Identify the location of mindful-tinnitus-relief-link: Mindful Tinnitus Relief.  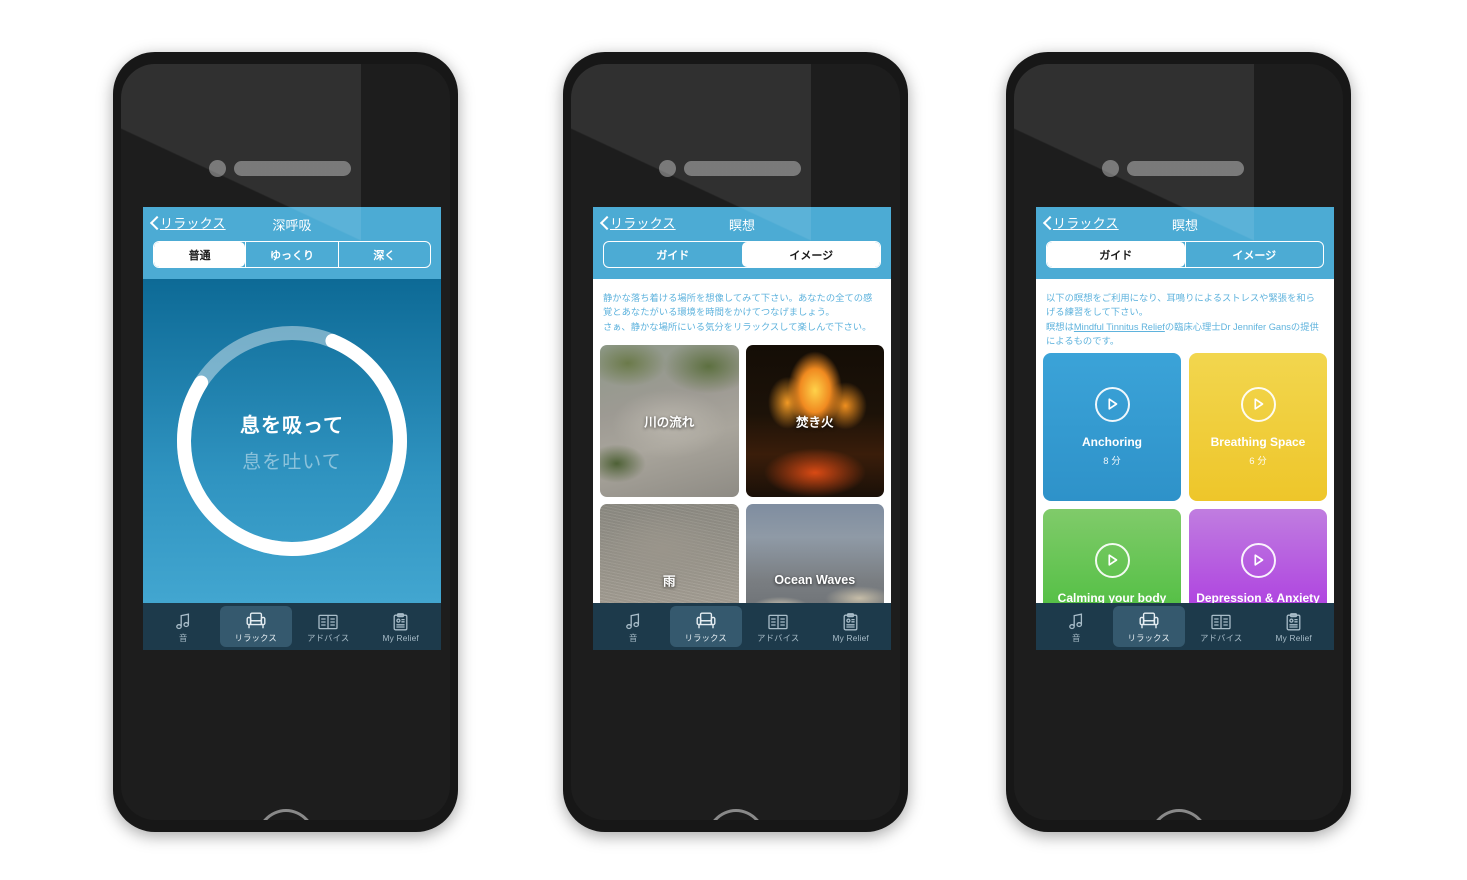
(1119, 327).